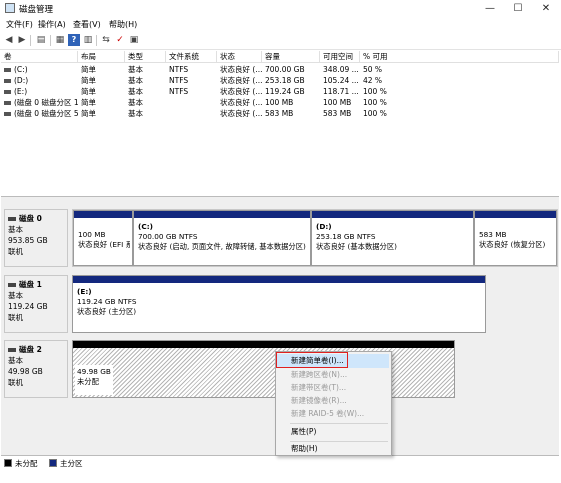 This screenshot has height=483, width=561. Describe the element at coordinates (518, 9) in the screenshot. I see `maximize-button: ☐` at that location.